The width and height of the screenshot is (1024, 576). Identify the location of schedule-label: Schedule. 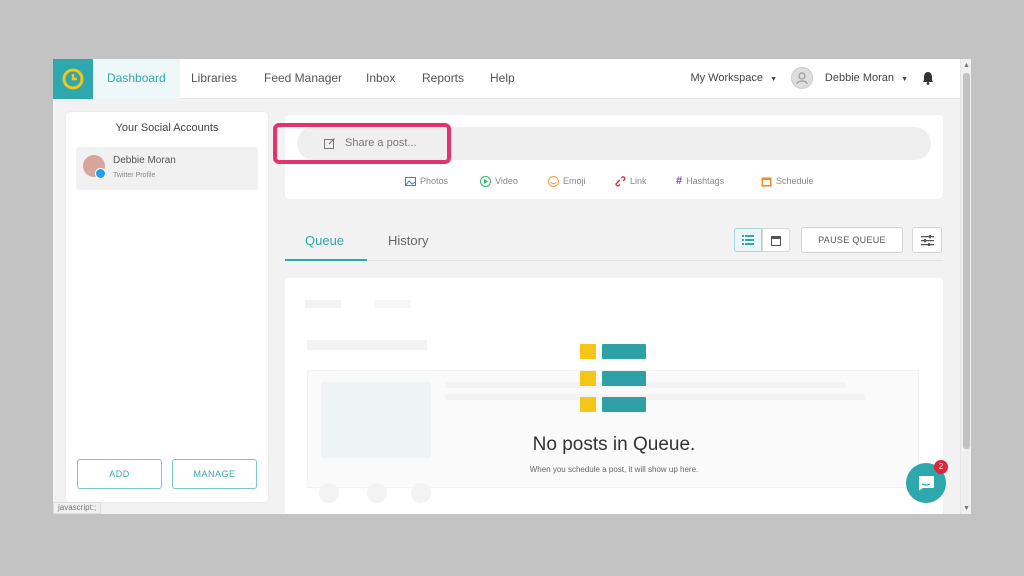
(795, 181).